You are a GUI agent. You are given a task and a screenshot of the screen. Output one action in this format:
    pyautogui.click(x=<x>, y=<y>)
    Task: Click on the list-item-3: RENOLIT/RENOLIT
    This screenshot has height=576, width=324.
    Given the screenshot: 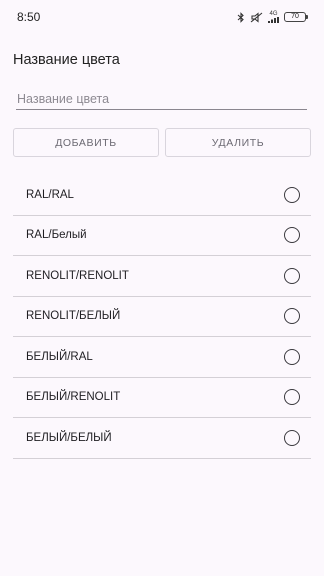 What is the action you would take?
    pyautogui.click(x=162, y=276)
    